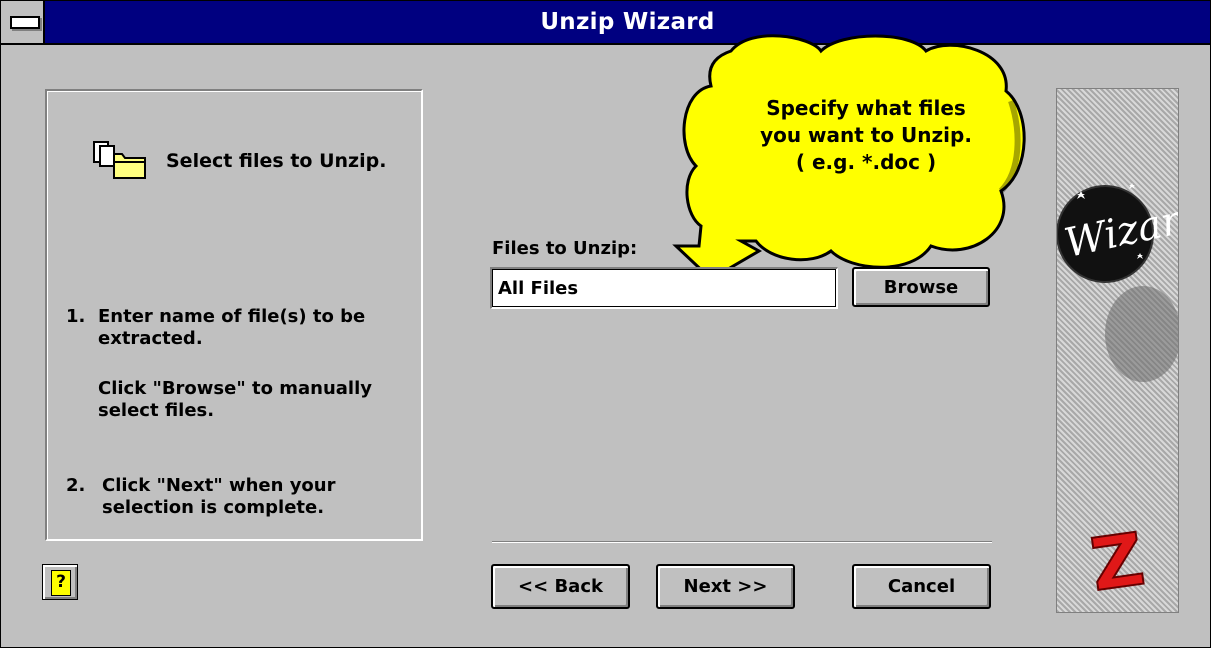 The width and height of the screenshot is (1211, 648). Describe the element at coordinates (565, 248) in the screenshot. I see `files-to-unzip-label: Files to Unzip:` at that location.